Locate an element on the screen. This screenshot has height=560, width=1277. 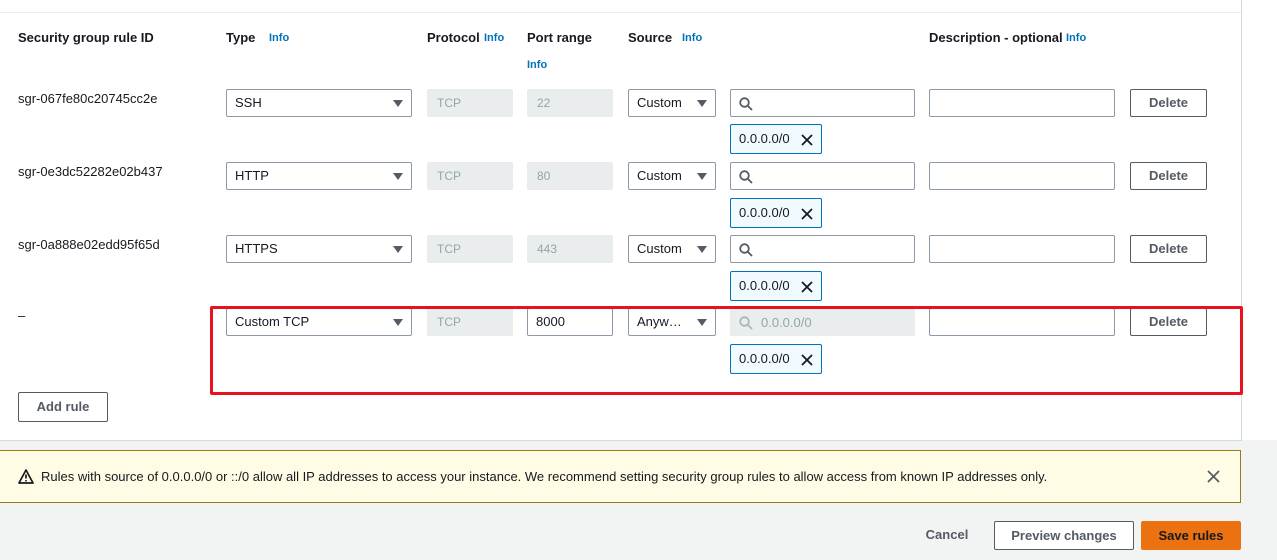
panel-top-divider is located at coordinates (620, 12).